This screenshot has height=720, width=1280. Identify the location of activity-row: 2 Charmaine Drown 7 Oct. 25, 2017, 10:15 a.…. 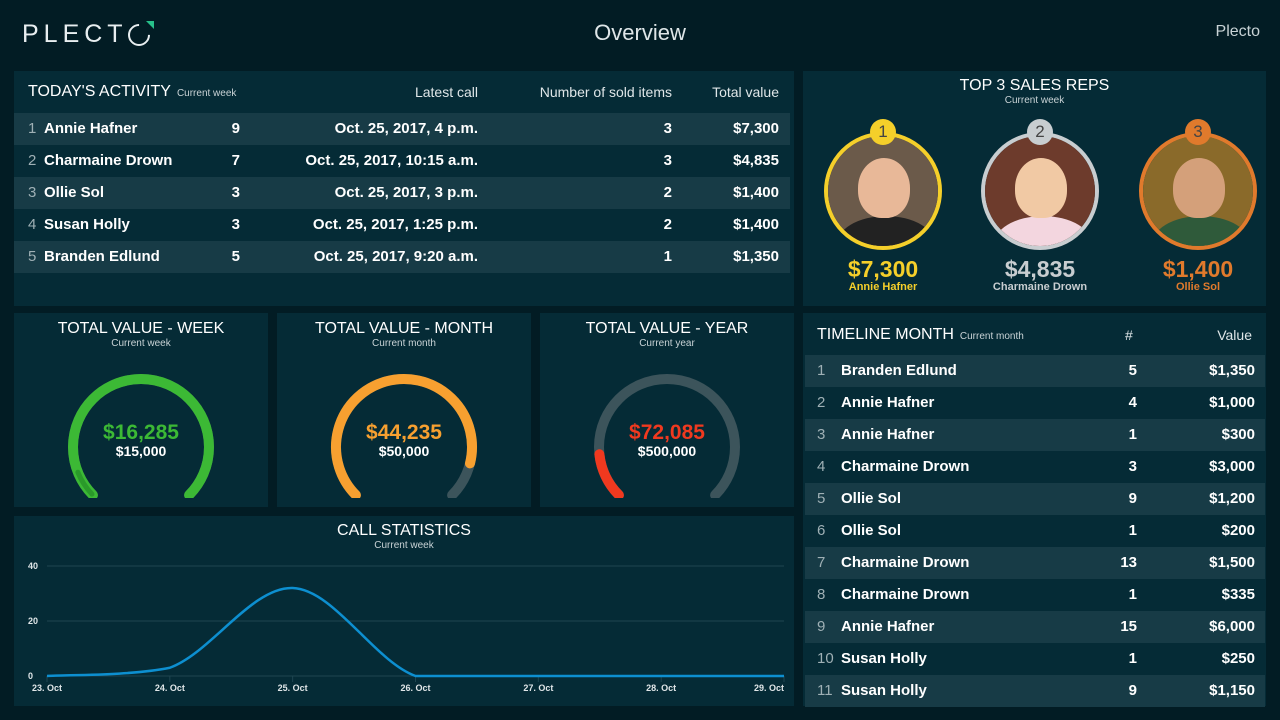
(402, 161).